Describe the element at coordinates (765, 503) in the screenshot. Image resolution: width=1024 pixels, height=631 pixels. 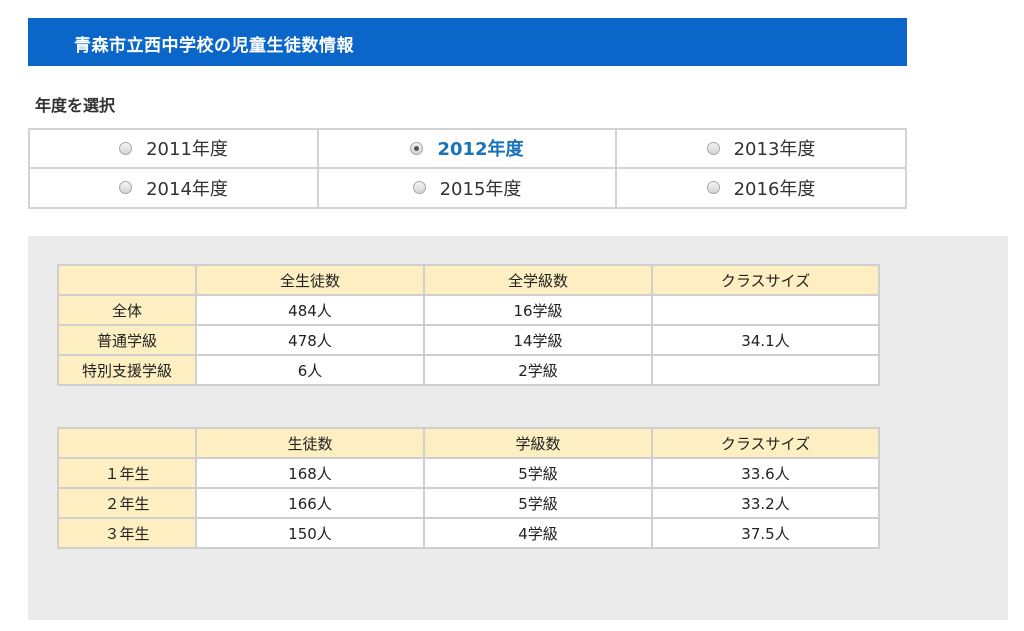
I see `table-cell: 33.2人` at that location.